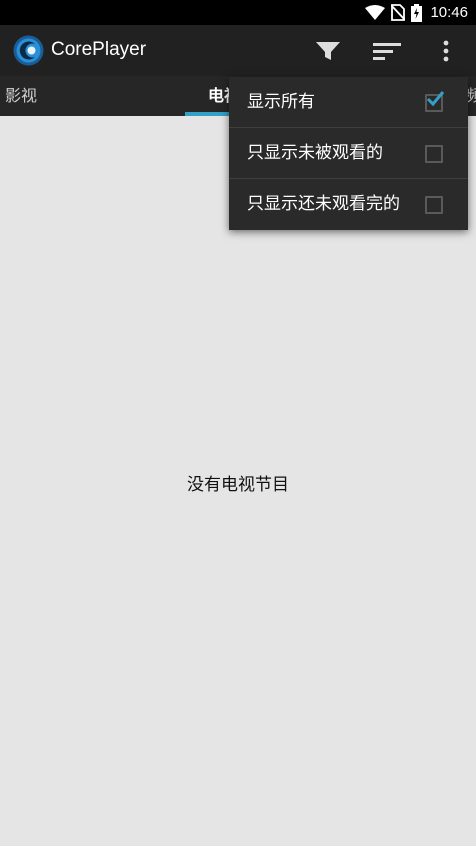  What do you see at coordinates (375, 12) in the screenshot?
I see `wifi-icon` at bounding box center [375, 12].